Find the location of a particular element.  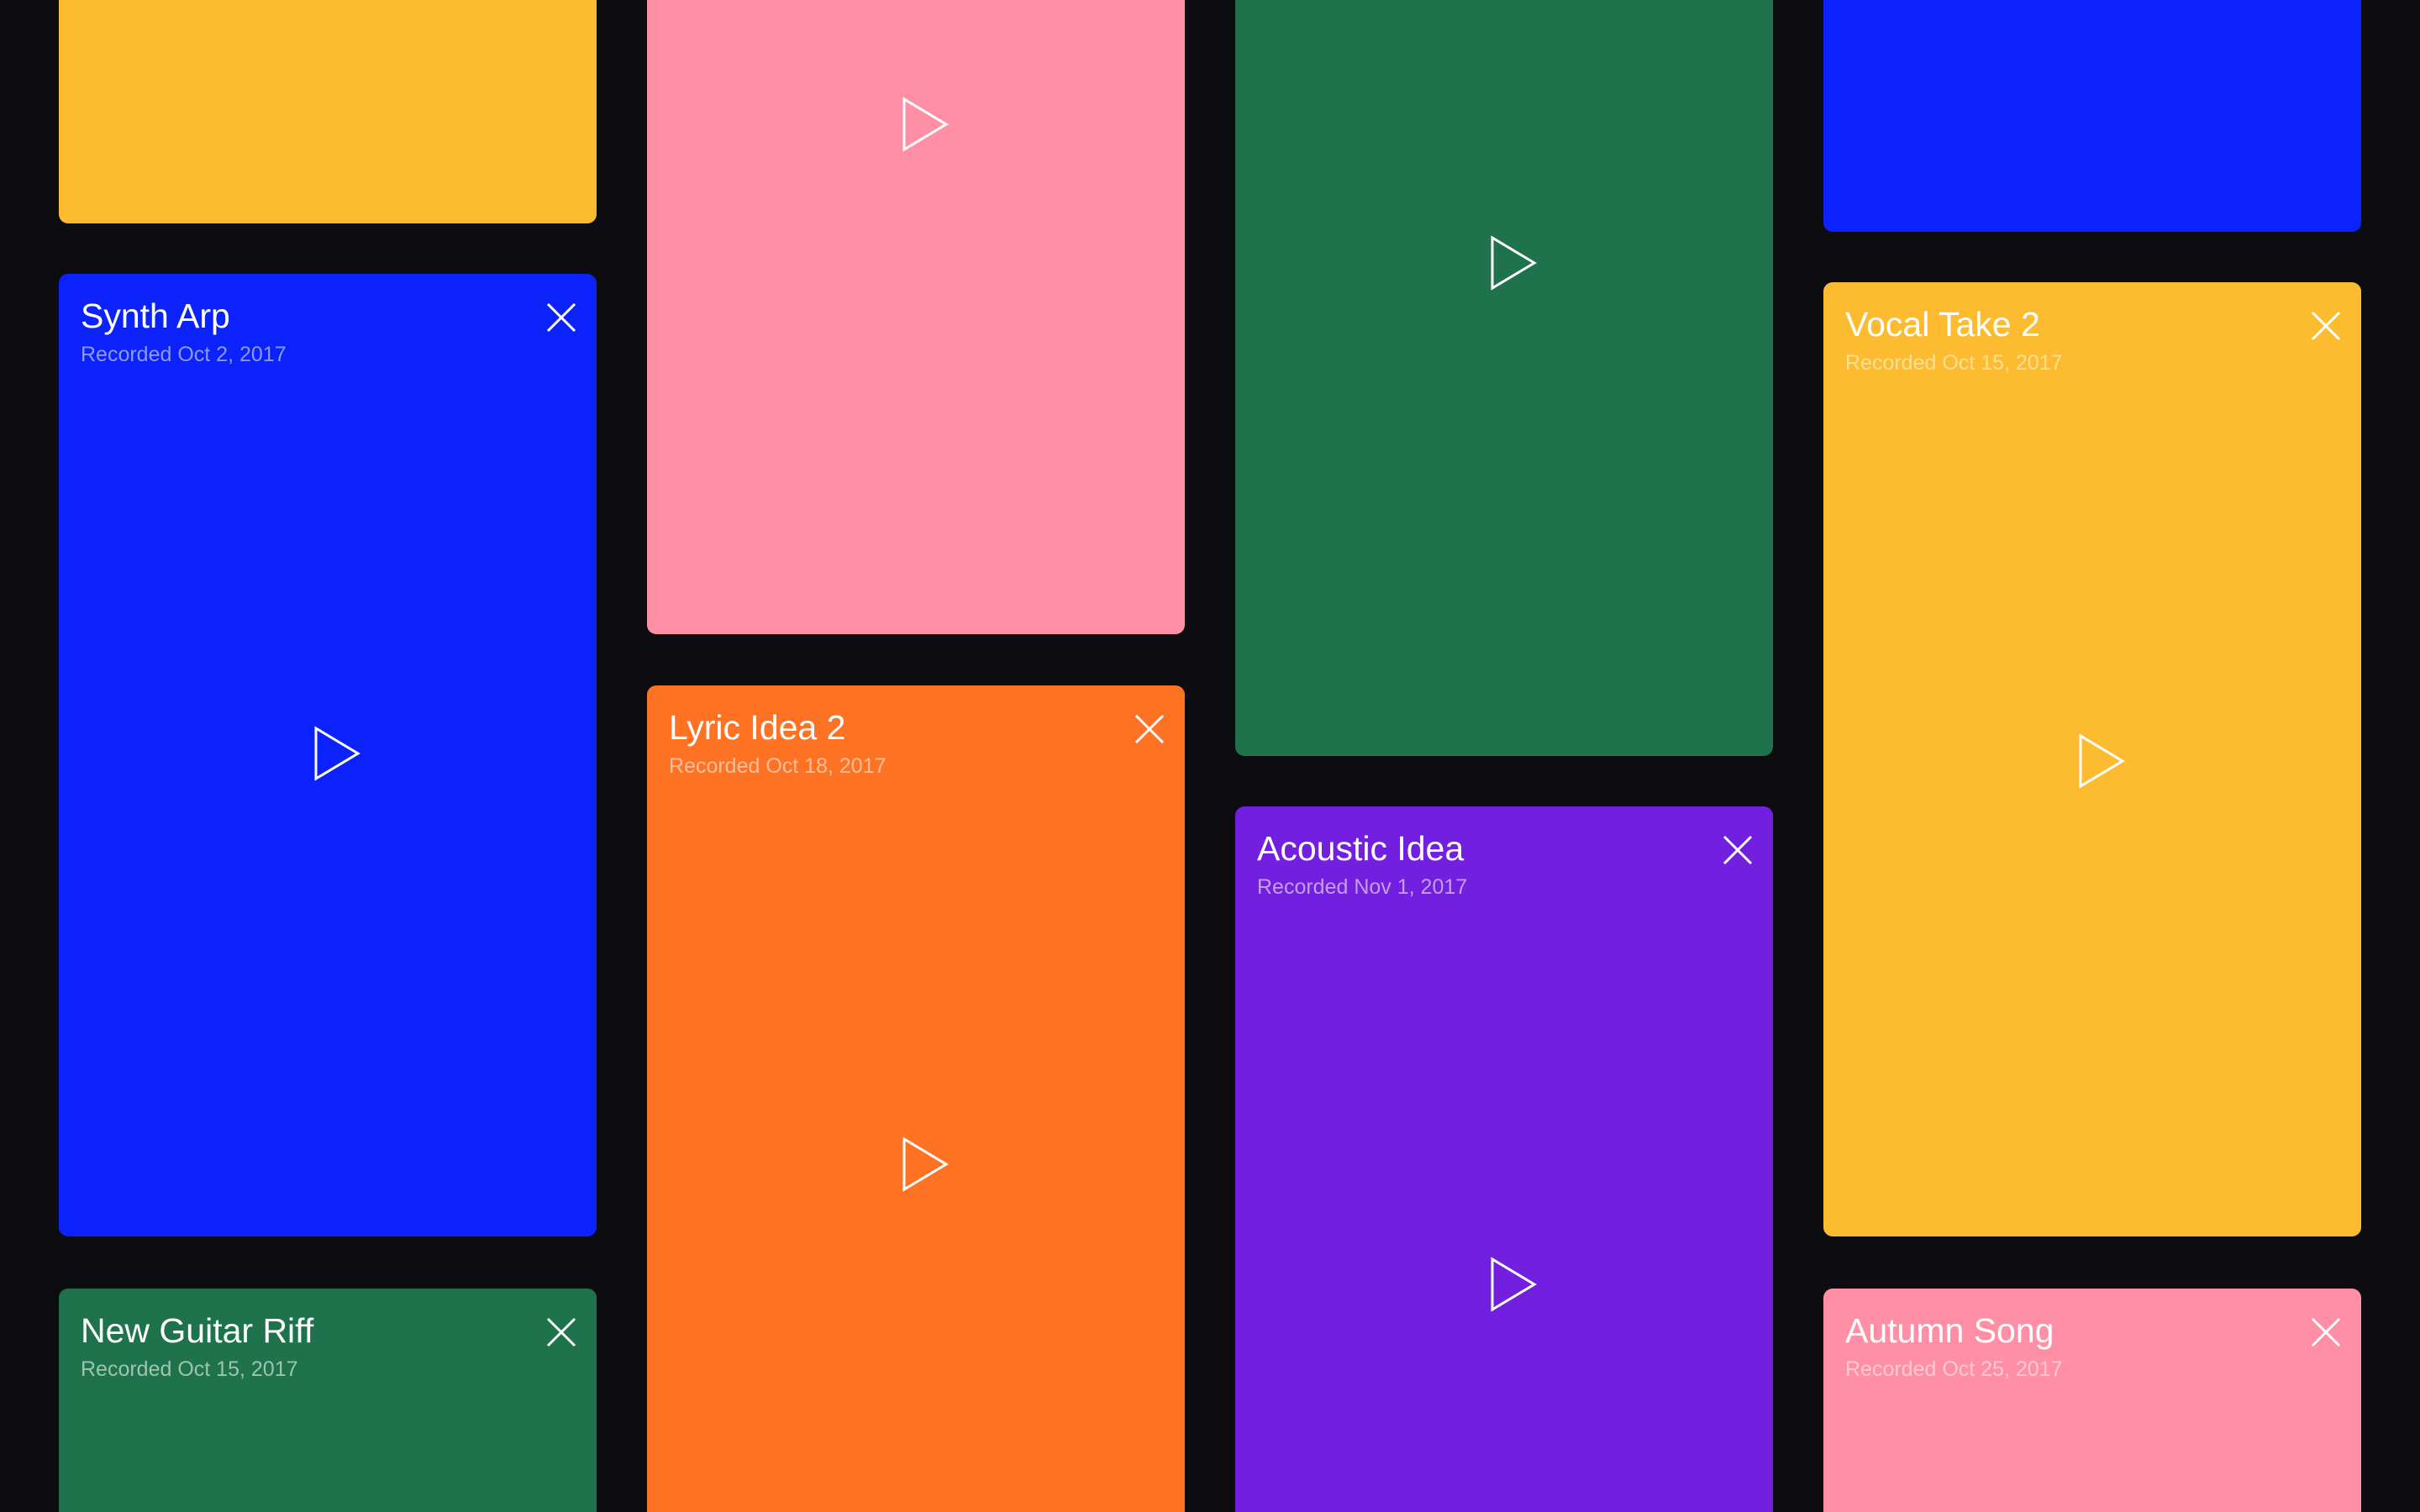

card-title: Synth Arp is located at coordinates (155, 316).